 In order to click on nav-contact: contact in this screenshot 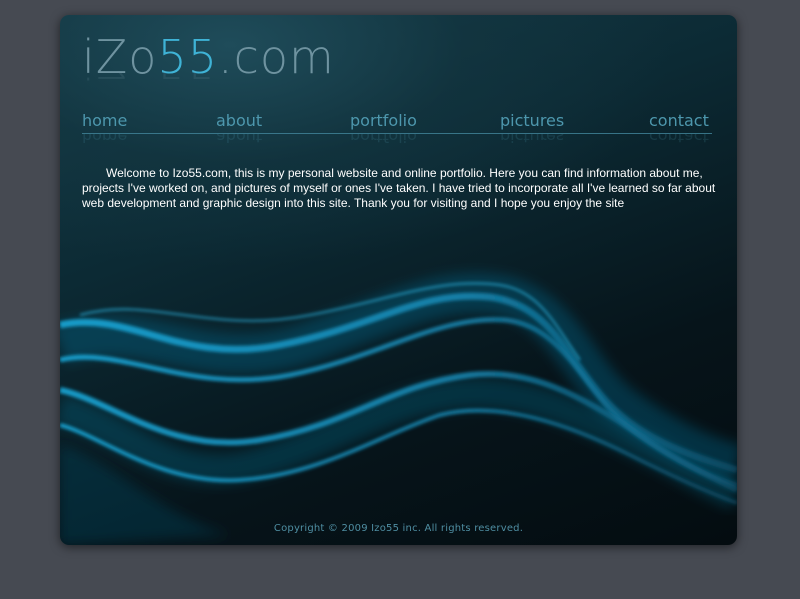, I will do `click(679, 121)`.